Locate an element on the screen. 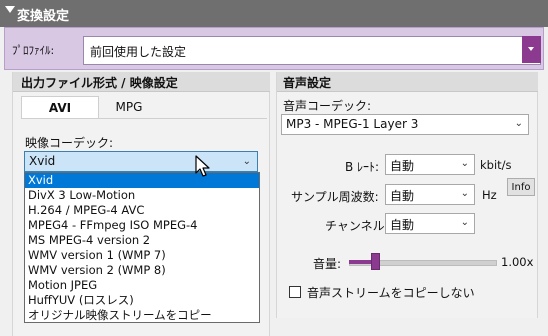 The image size is (548, 336). video-codec-label: 映像コーデック: is located at coordinates (69, 143).